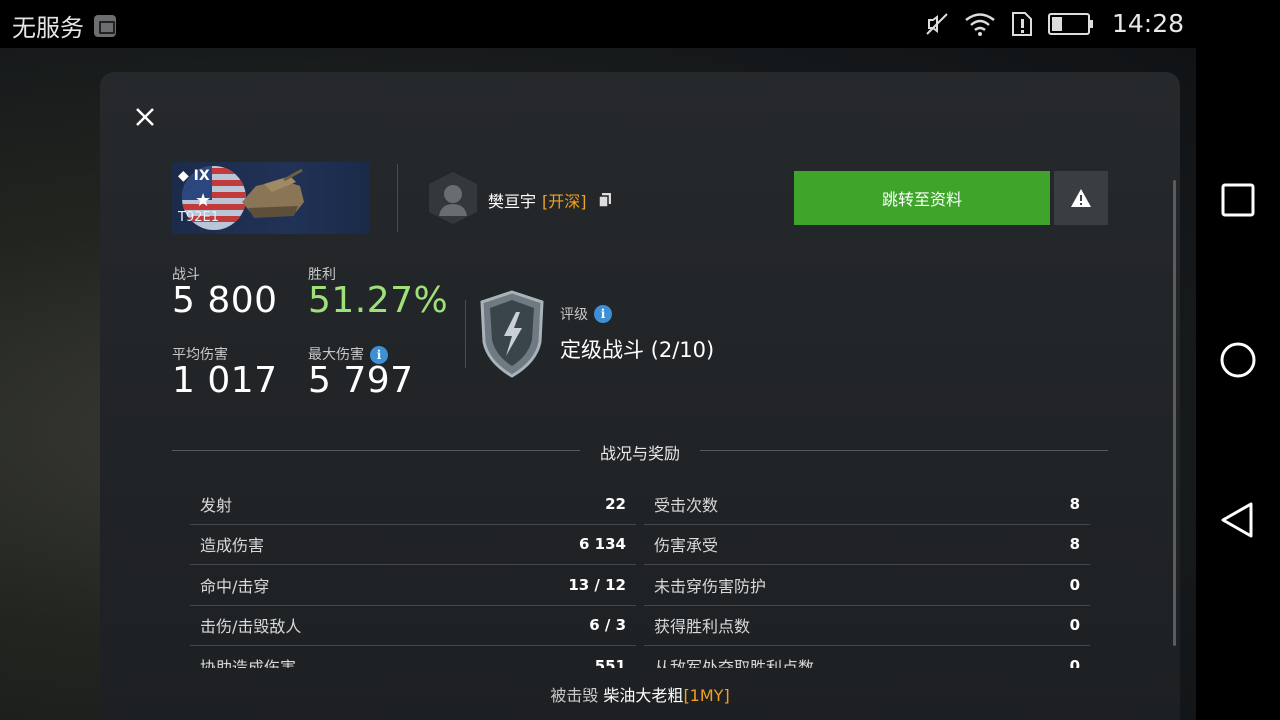 The height and width of the screenshot is (720, 1280). I want to click on back-icon, so click(1238, 520).